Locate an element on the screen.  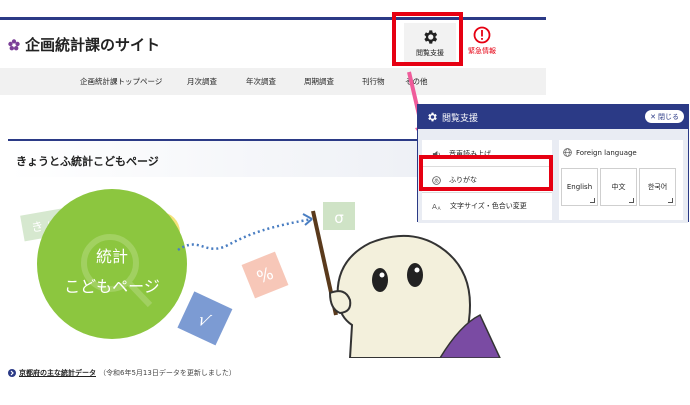
language-english-button: English is located at coordinates (579, 187).